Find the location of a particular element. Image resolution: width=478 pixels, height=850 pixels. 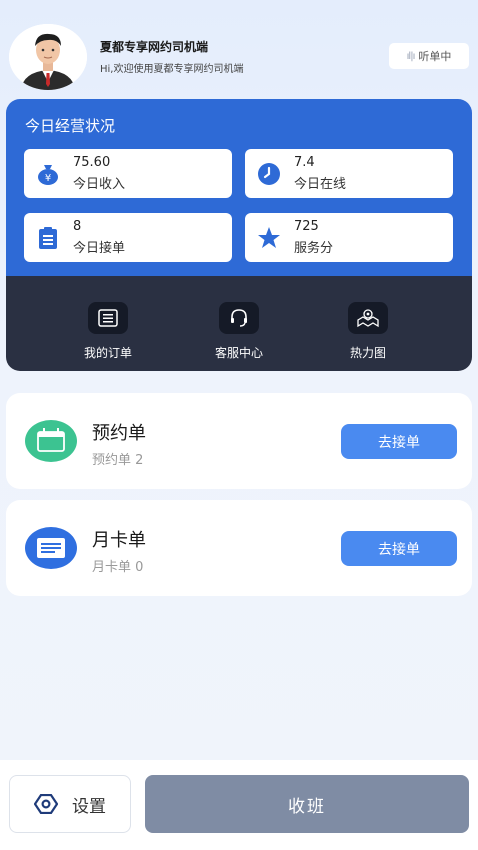

headset-icon is located at coordinates (239, 318).